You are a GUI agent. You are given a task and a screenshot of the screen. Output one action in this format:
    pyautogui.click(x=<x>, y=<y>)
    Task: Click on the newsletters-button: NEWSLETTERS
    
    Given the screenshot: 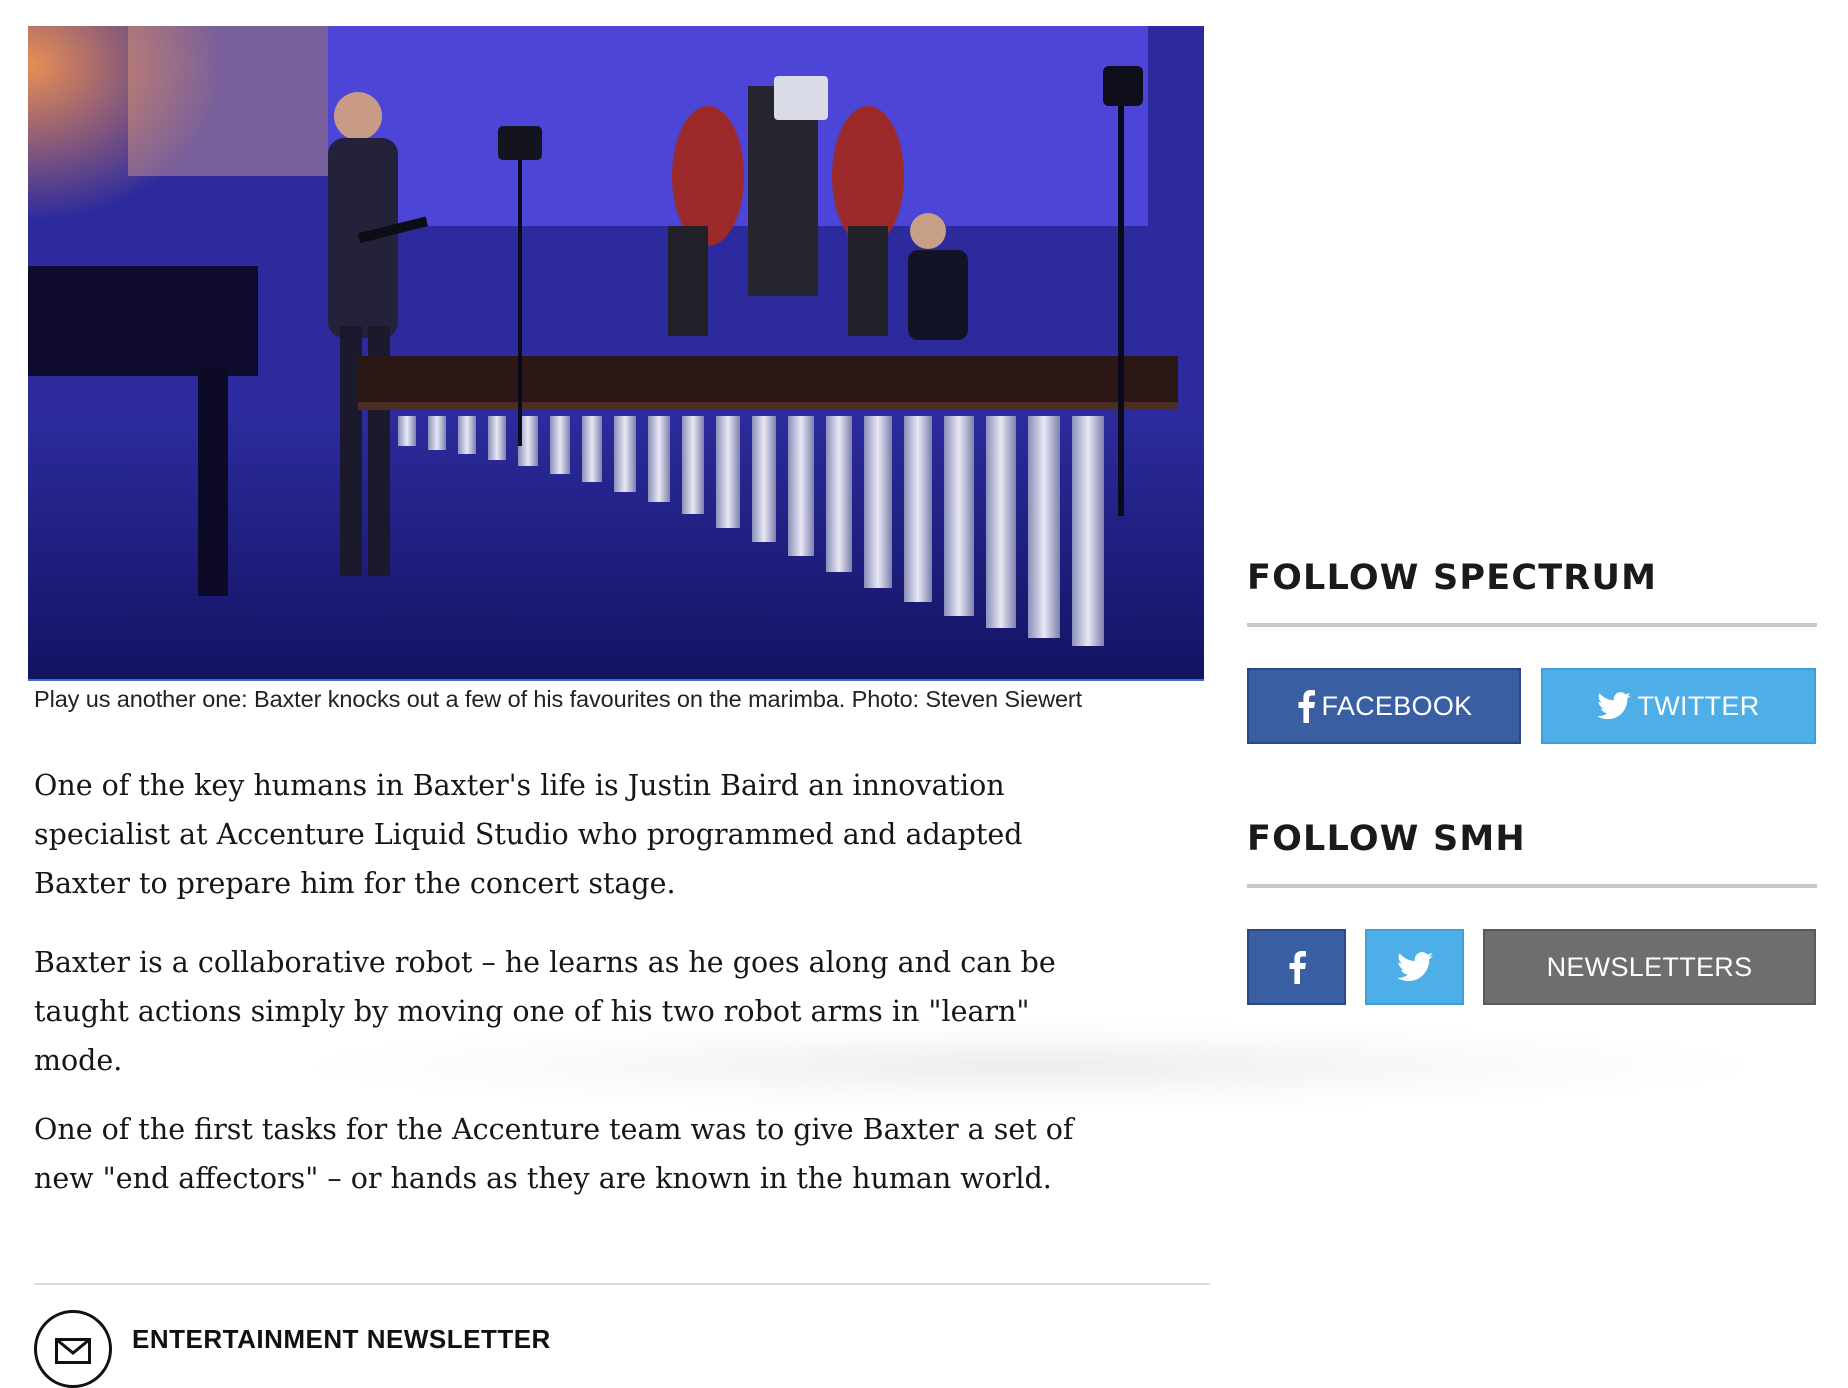 What is the action you would take?
    pyautogui.click(x=1649, y=967)
    